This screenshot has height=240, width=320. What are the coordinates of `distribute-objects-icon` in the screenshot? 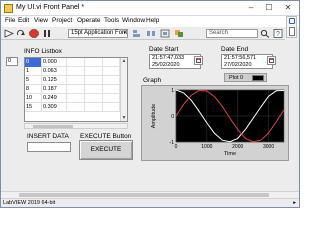 It's located at (151, 33).